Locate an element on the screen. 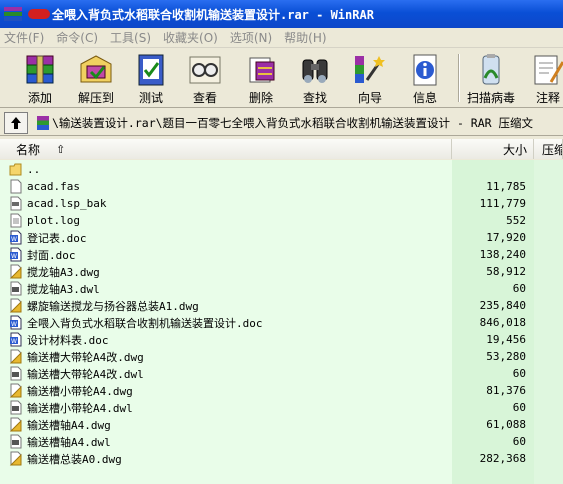 The image size is (563, 484). winrar-app-icon is located at coordinates (13, 14).